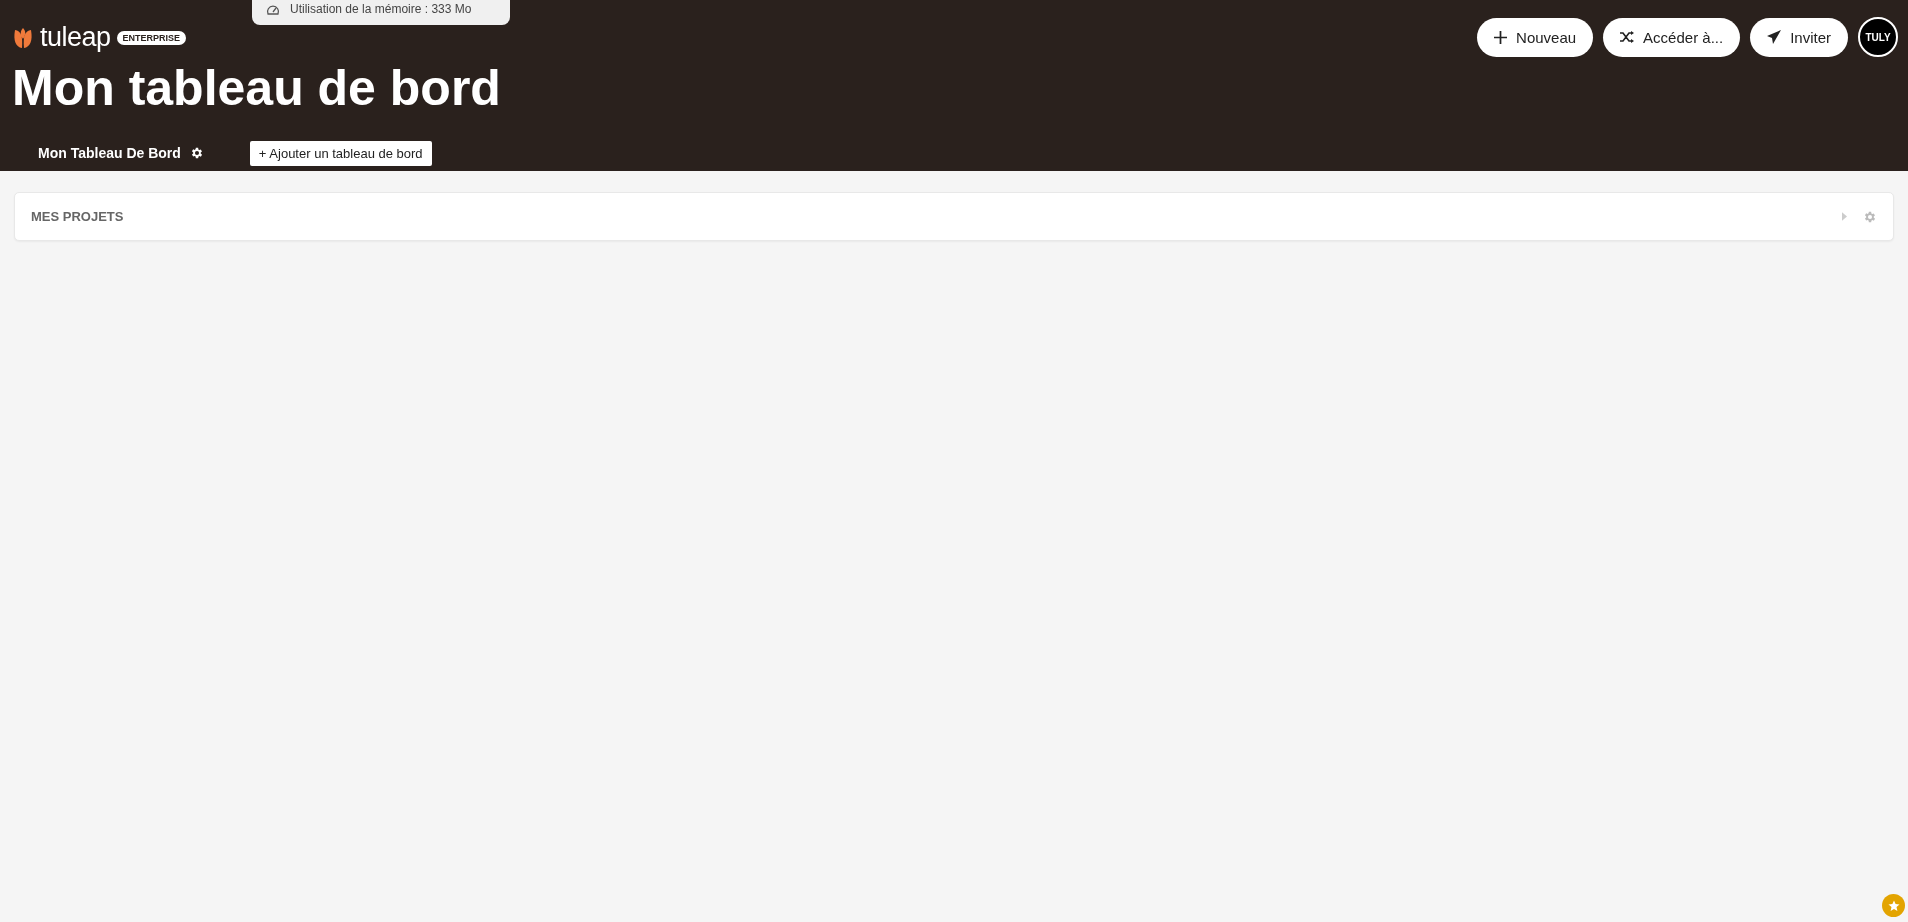 This screenshot has height=922, width=1908. Describe the element at coordinates (196, 153) in the screenshot. I see `settings-icon` at that location.